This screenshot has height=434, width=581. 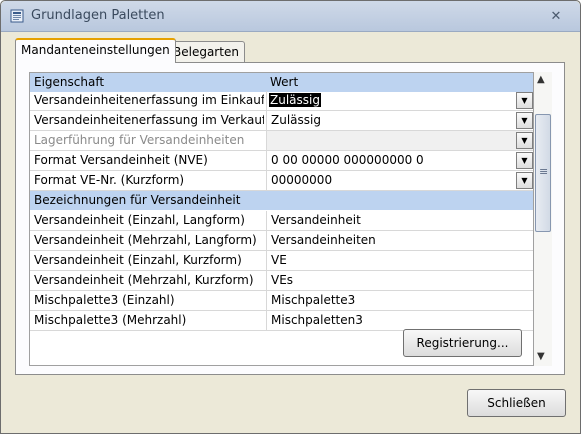 What do you see at coordinates (138, 260) in the screenshot?
I see `property-label: Versandeinheit (Einzahl, Kurzform)` at bounding box center [138, 260].